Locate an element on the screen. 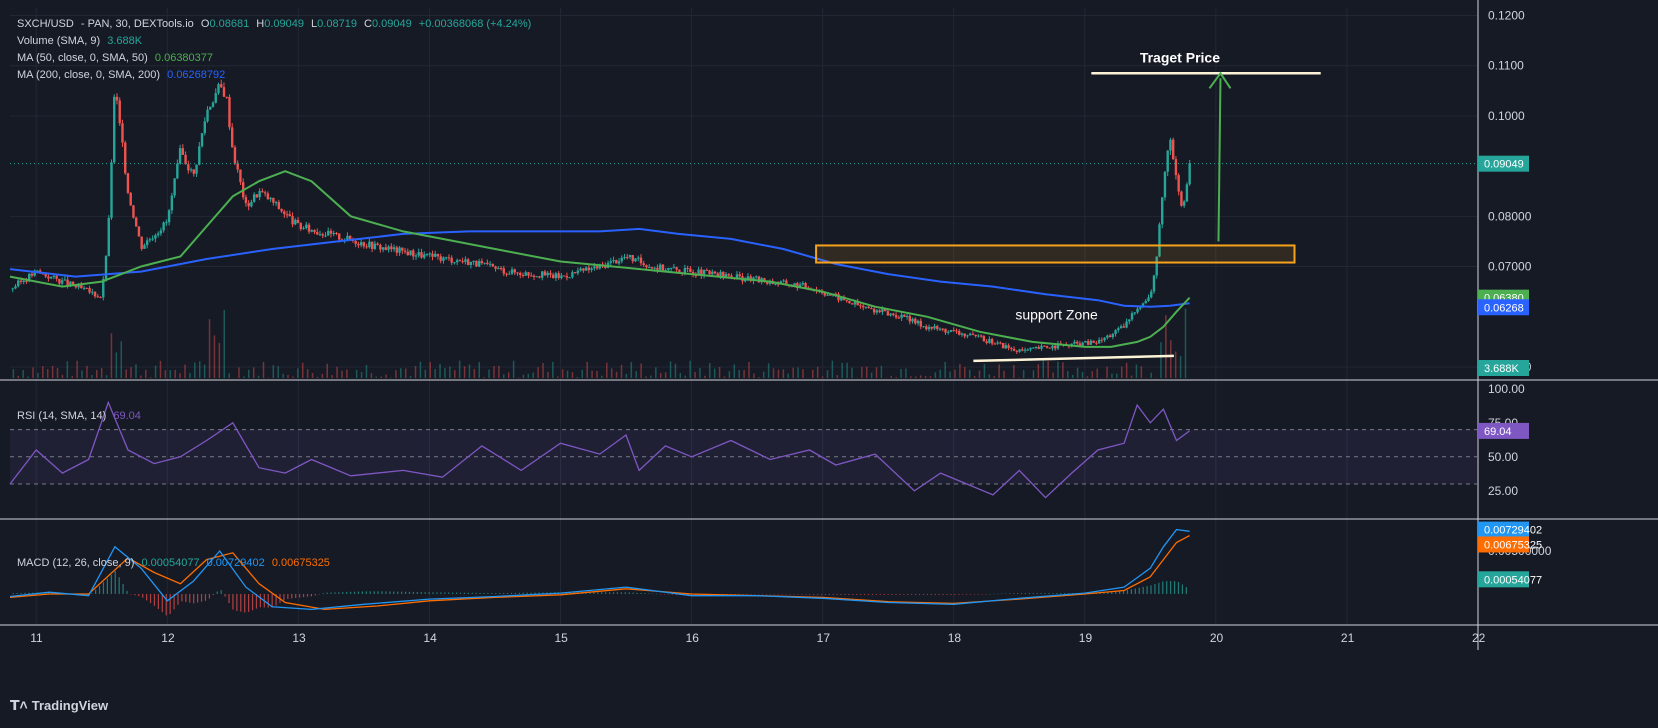  macd-line is located at coordinates (600, 570).